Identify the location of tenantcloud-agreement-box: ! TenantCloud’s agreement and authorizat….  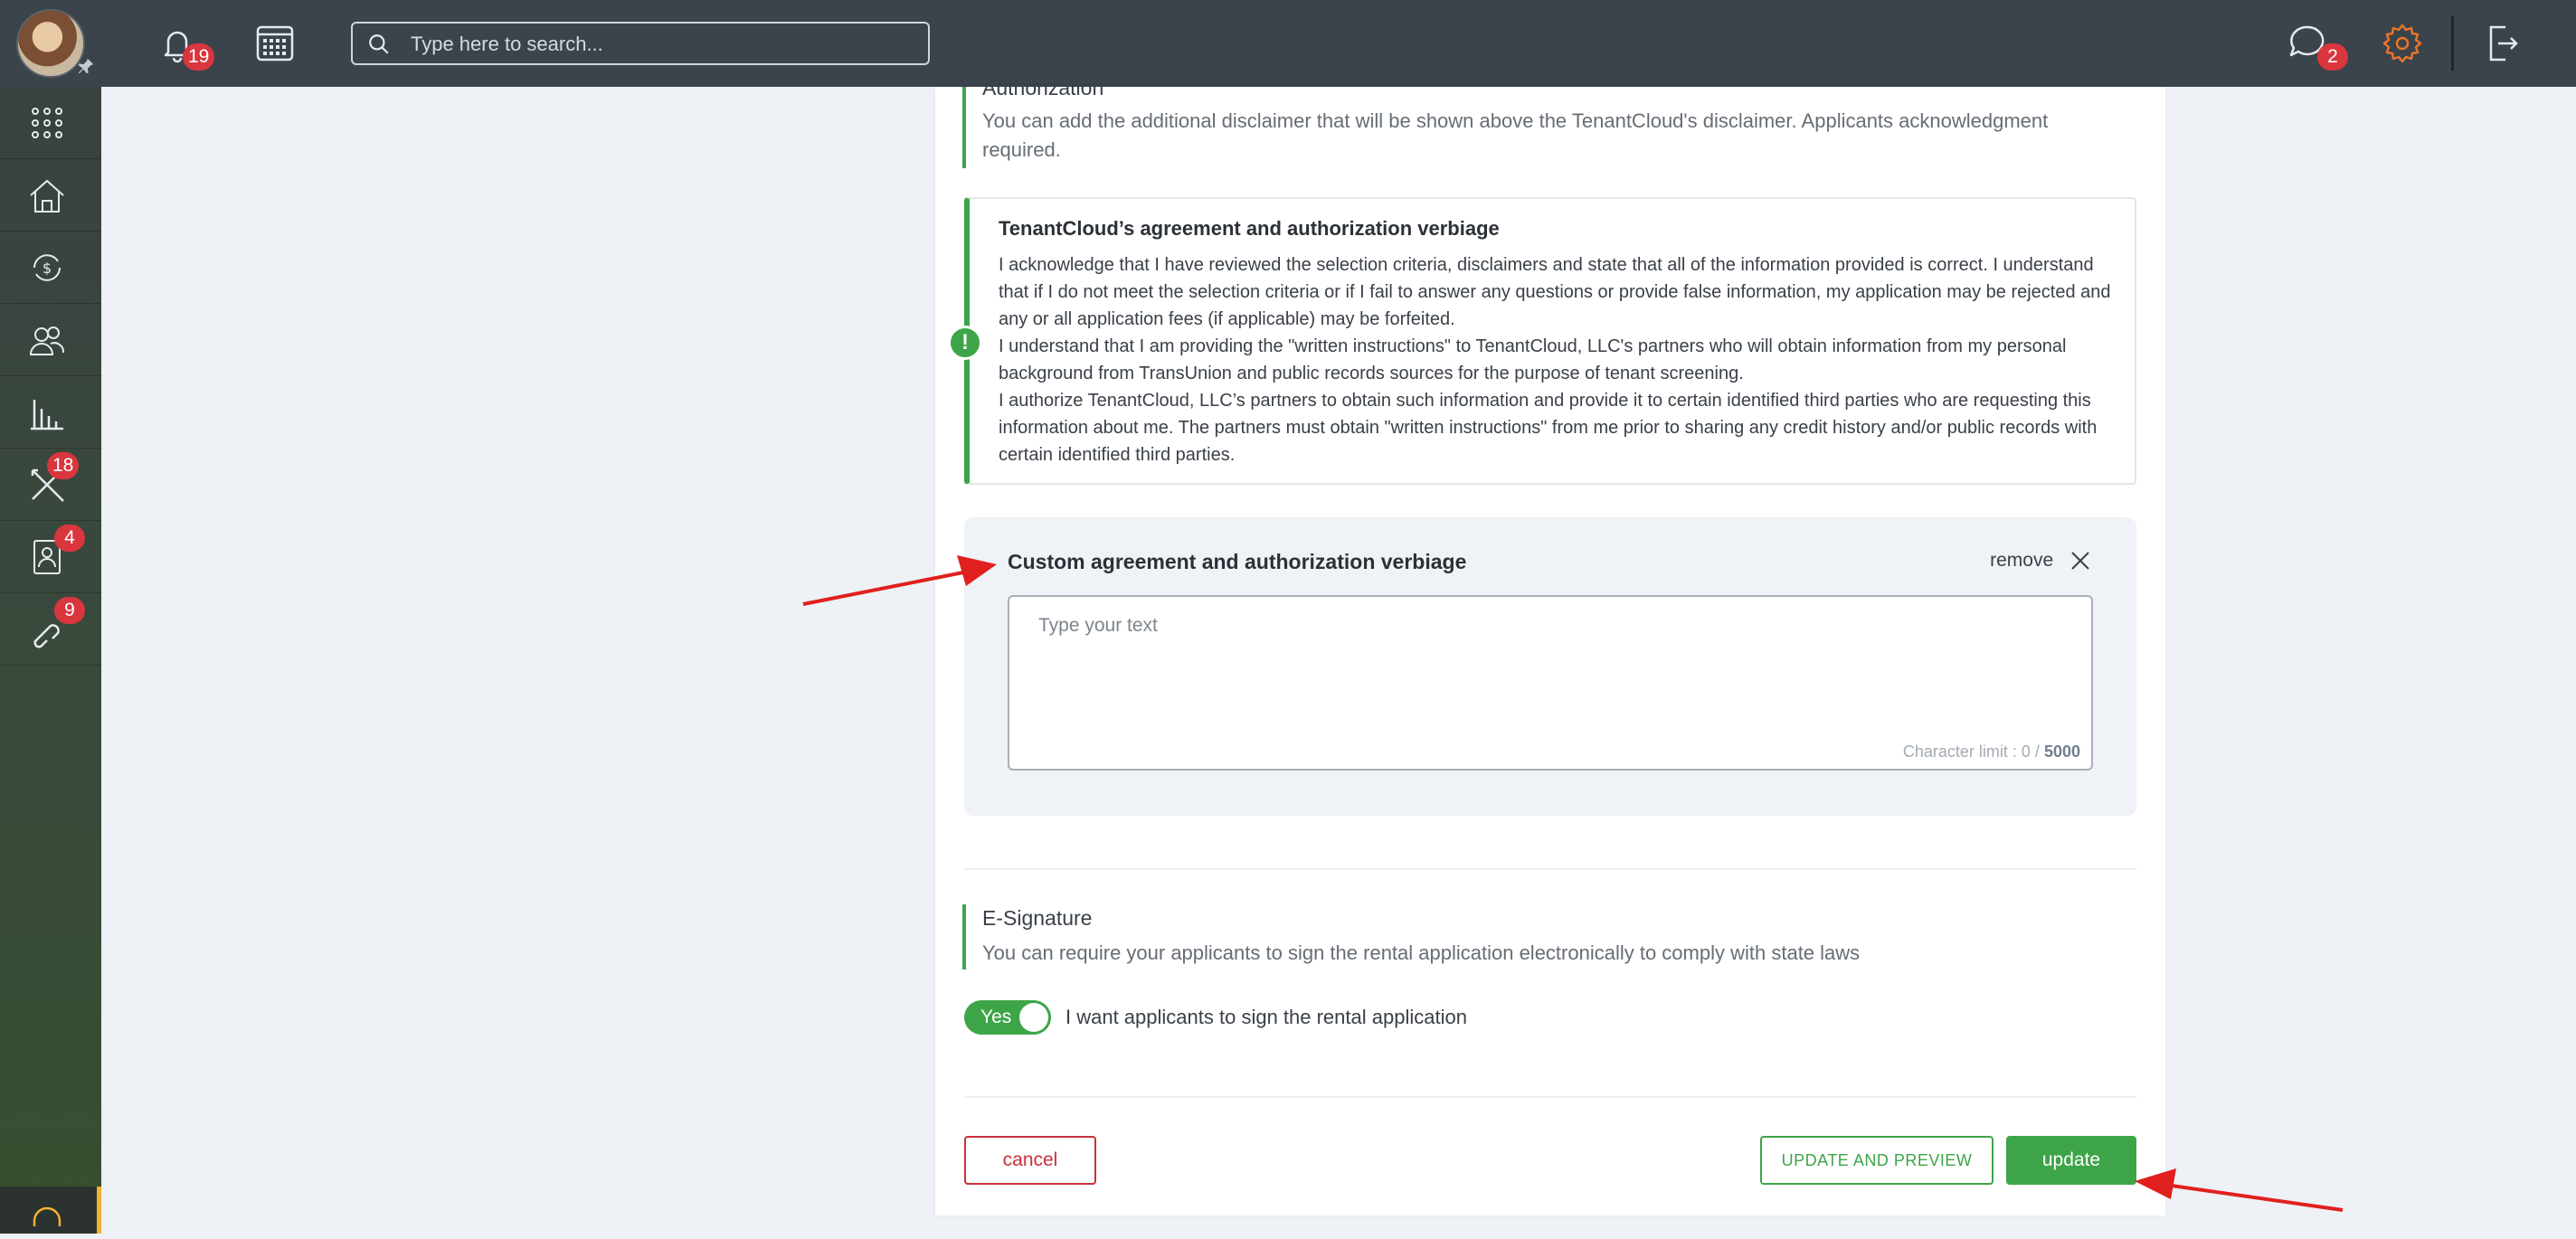
(1542, 341).